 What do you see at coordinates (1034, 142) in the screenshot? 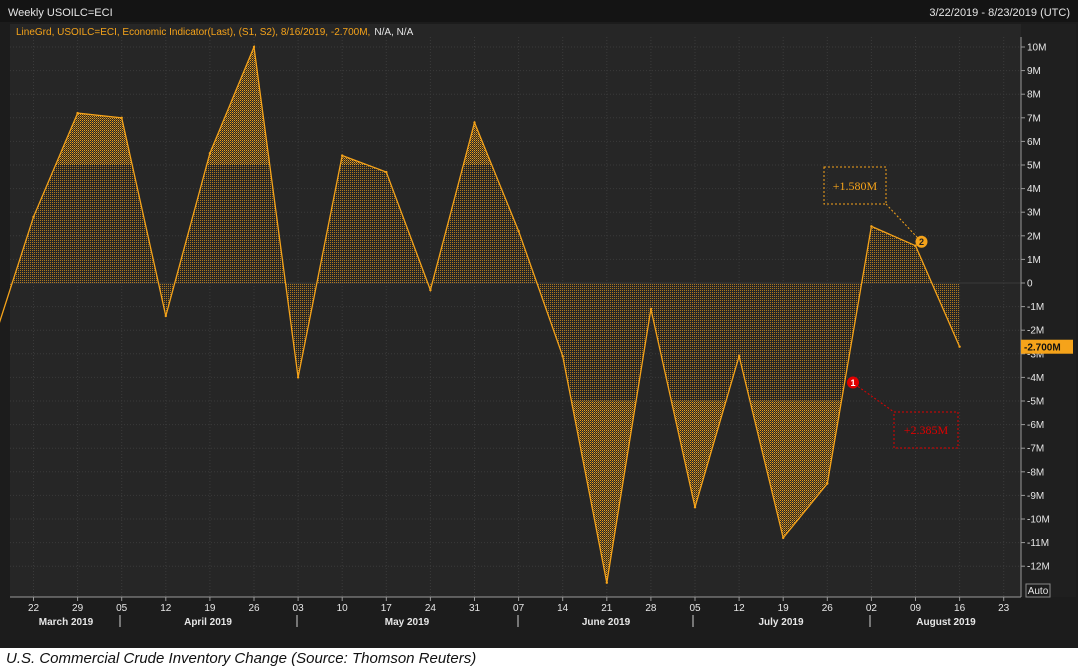
I see `y-tick-label: 6M` at bounding box center [1034, 142].